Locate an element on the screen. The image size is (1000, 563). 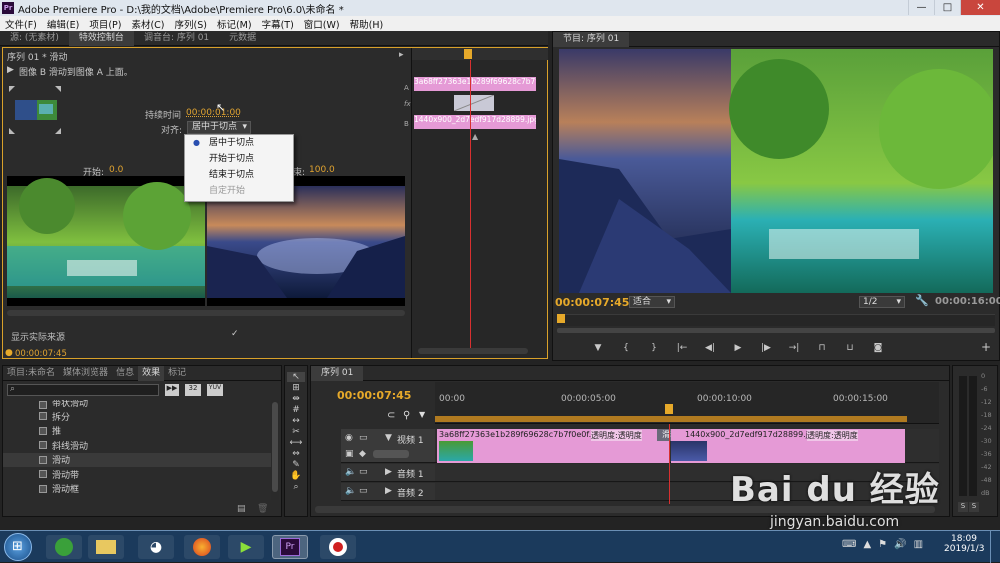
clip-a-bar: 3a68ff27363e1b289f69628c7b7f0e0f.jpg is located at coordinates (475, 84).